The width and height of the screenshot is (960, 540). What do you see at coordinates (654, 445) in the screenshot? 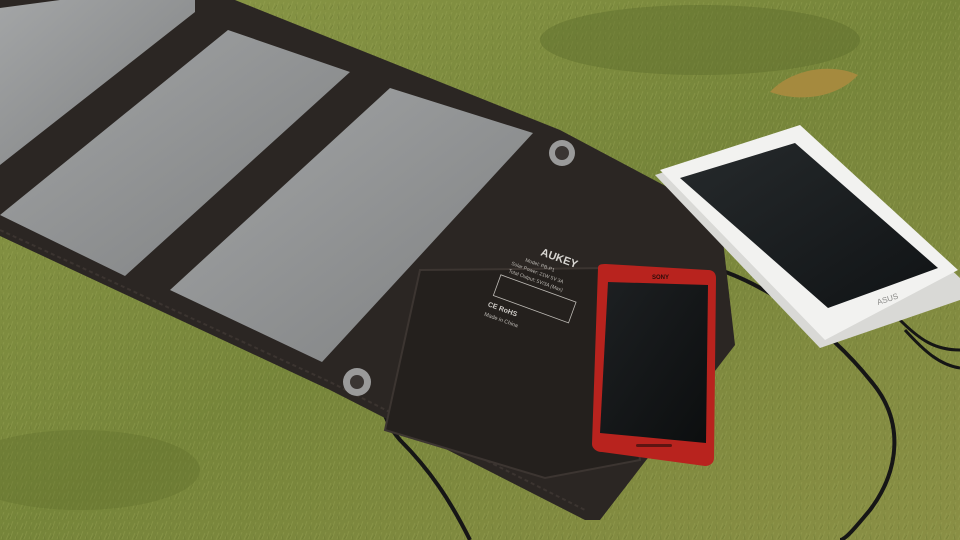
I see `phone-speaker-grille` at bounding box center [654, 445].